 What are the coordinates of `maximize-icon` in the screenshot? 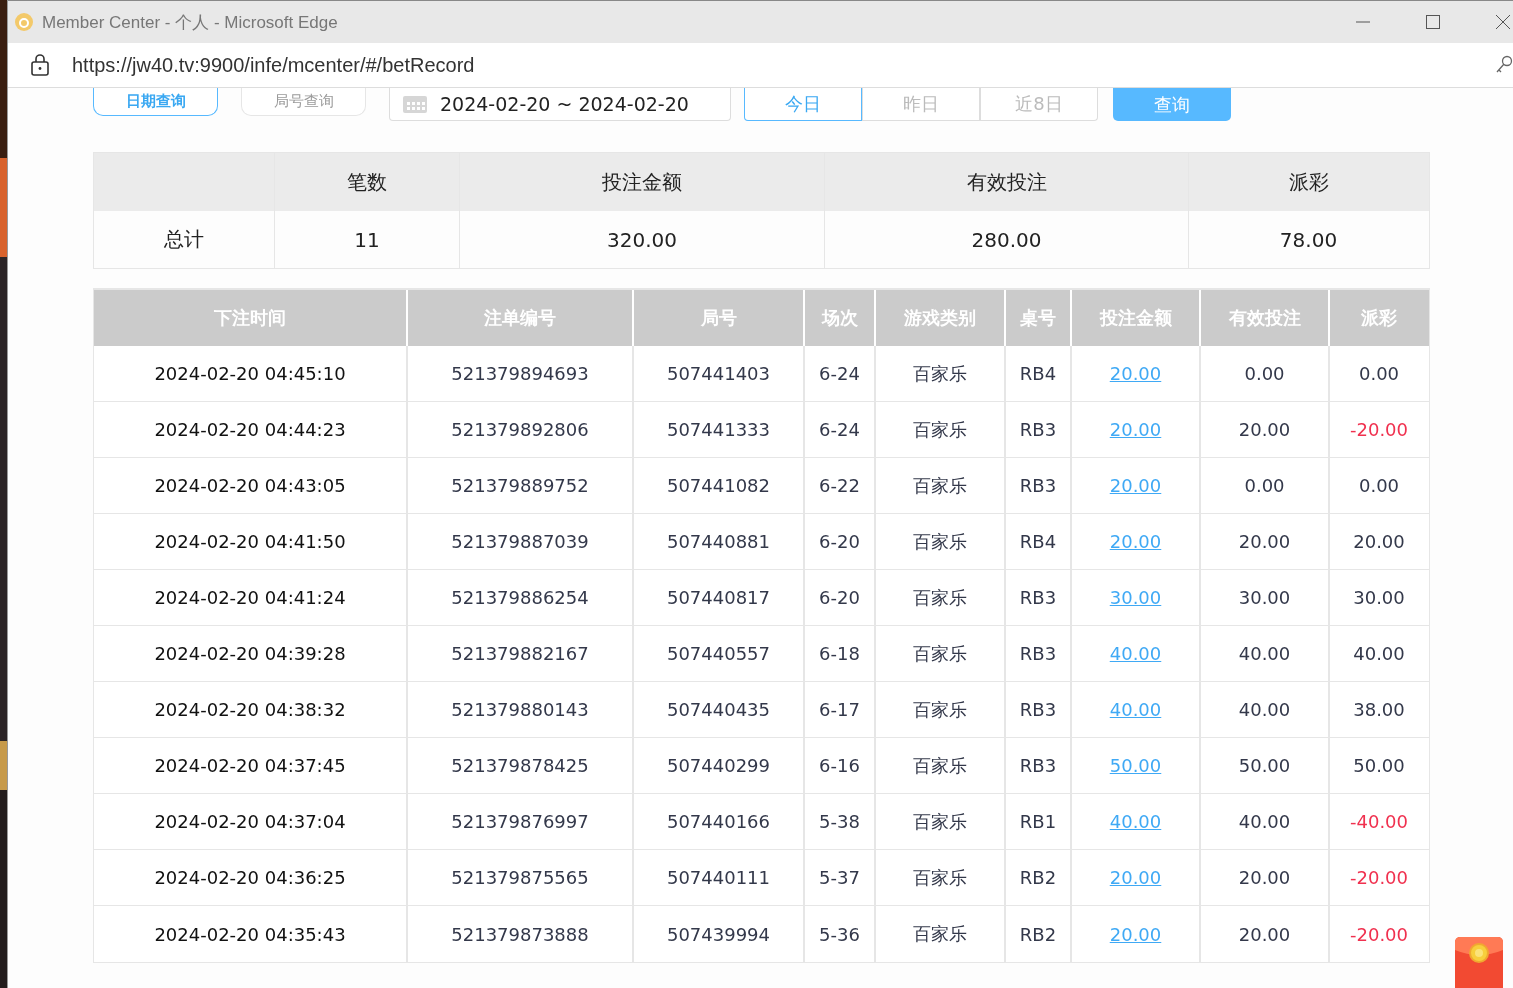 It's located at (1433, 22).